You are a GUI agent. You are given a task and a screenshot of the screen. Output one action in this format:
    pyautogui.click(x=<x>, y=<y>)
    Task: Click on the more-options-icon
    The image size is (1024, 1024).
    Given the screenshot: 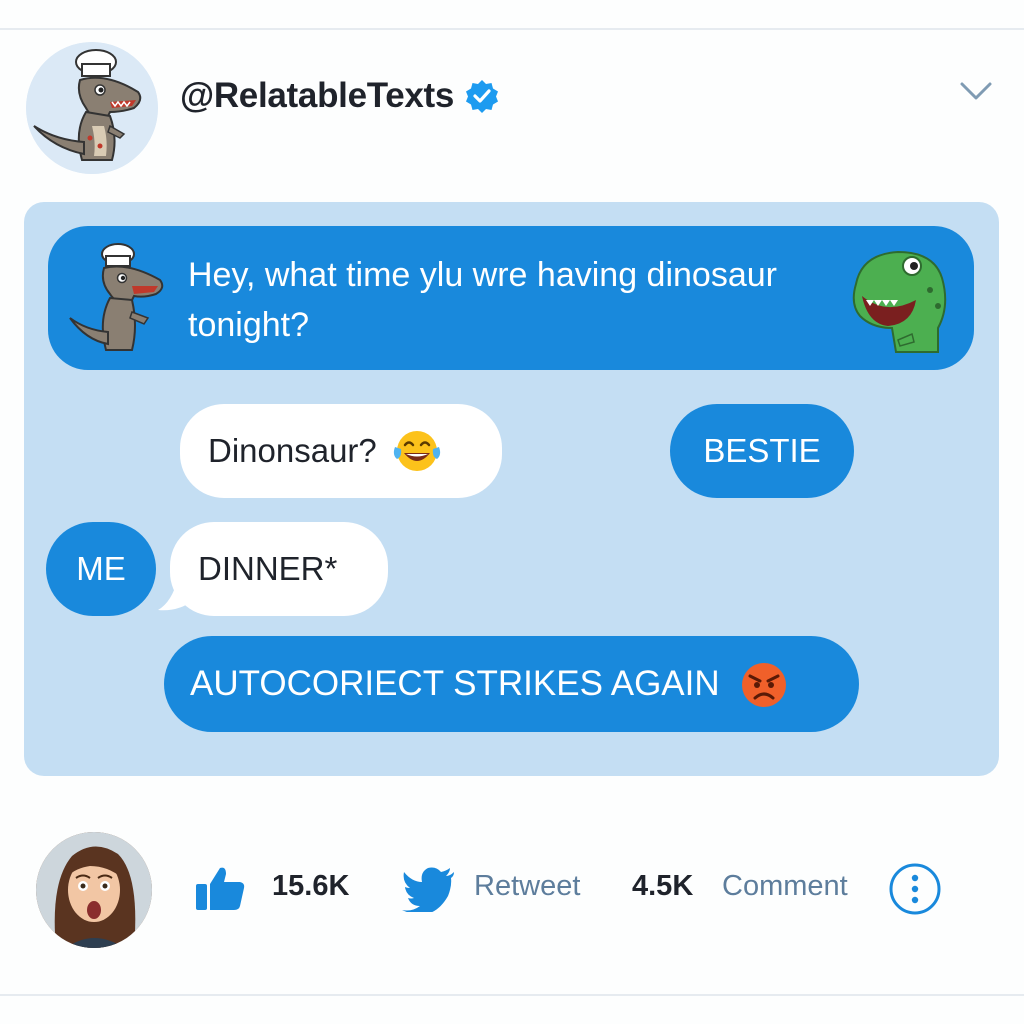 What is the action you would take?
    pyautogui.click(x=915, y=889)
    